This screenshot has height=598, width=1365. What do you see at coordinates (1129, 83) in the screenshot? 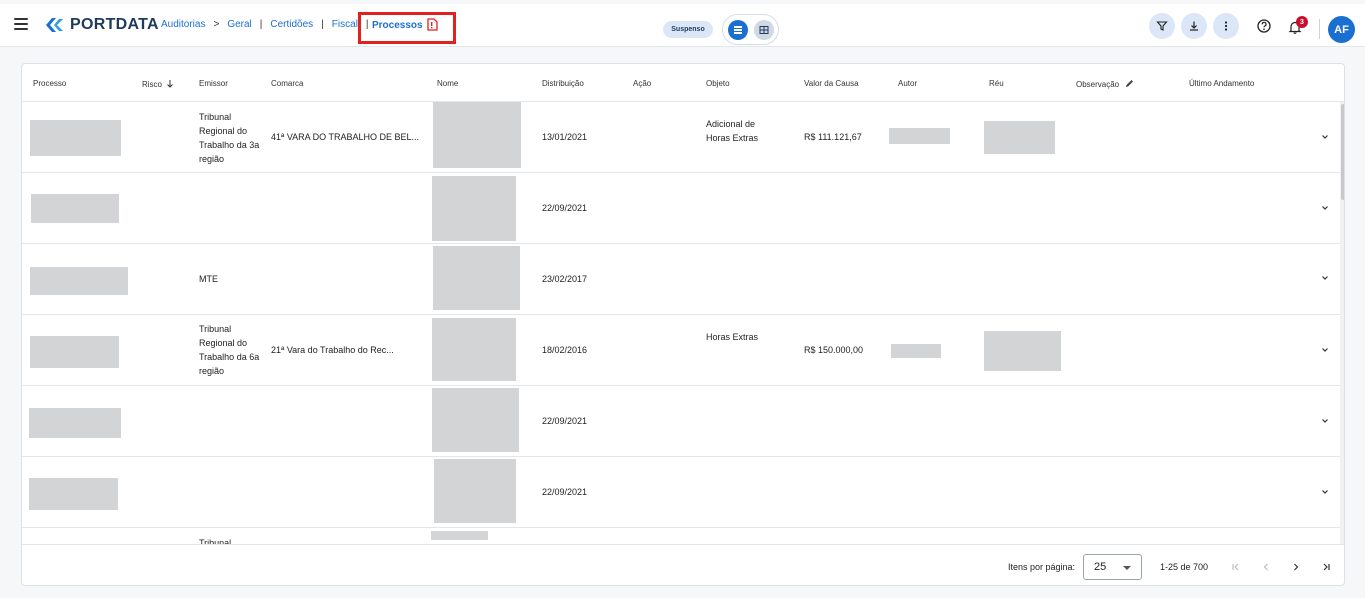
I see `edit-pencil-icon` at bounding box center [1129, 83].